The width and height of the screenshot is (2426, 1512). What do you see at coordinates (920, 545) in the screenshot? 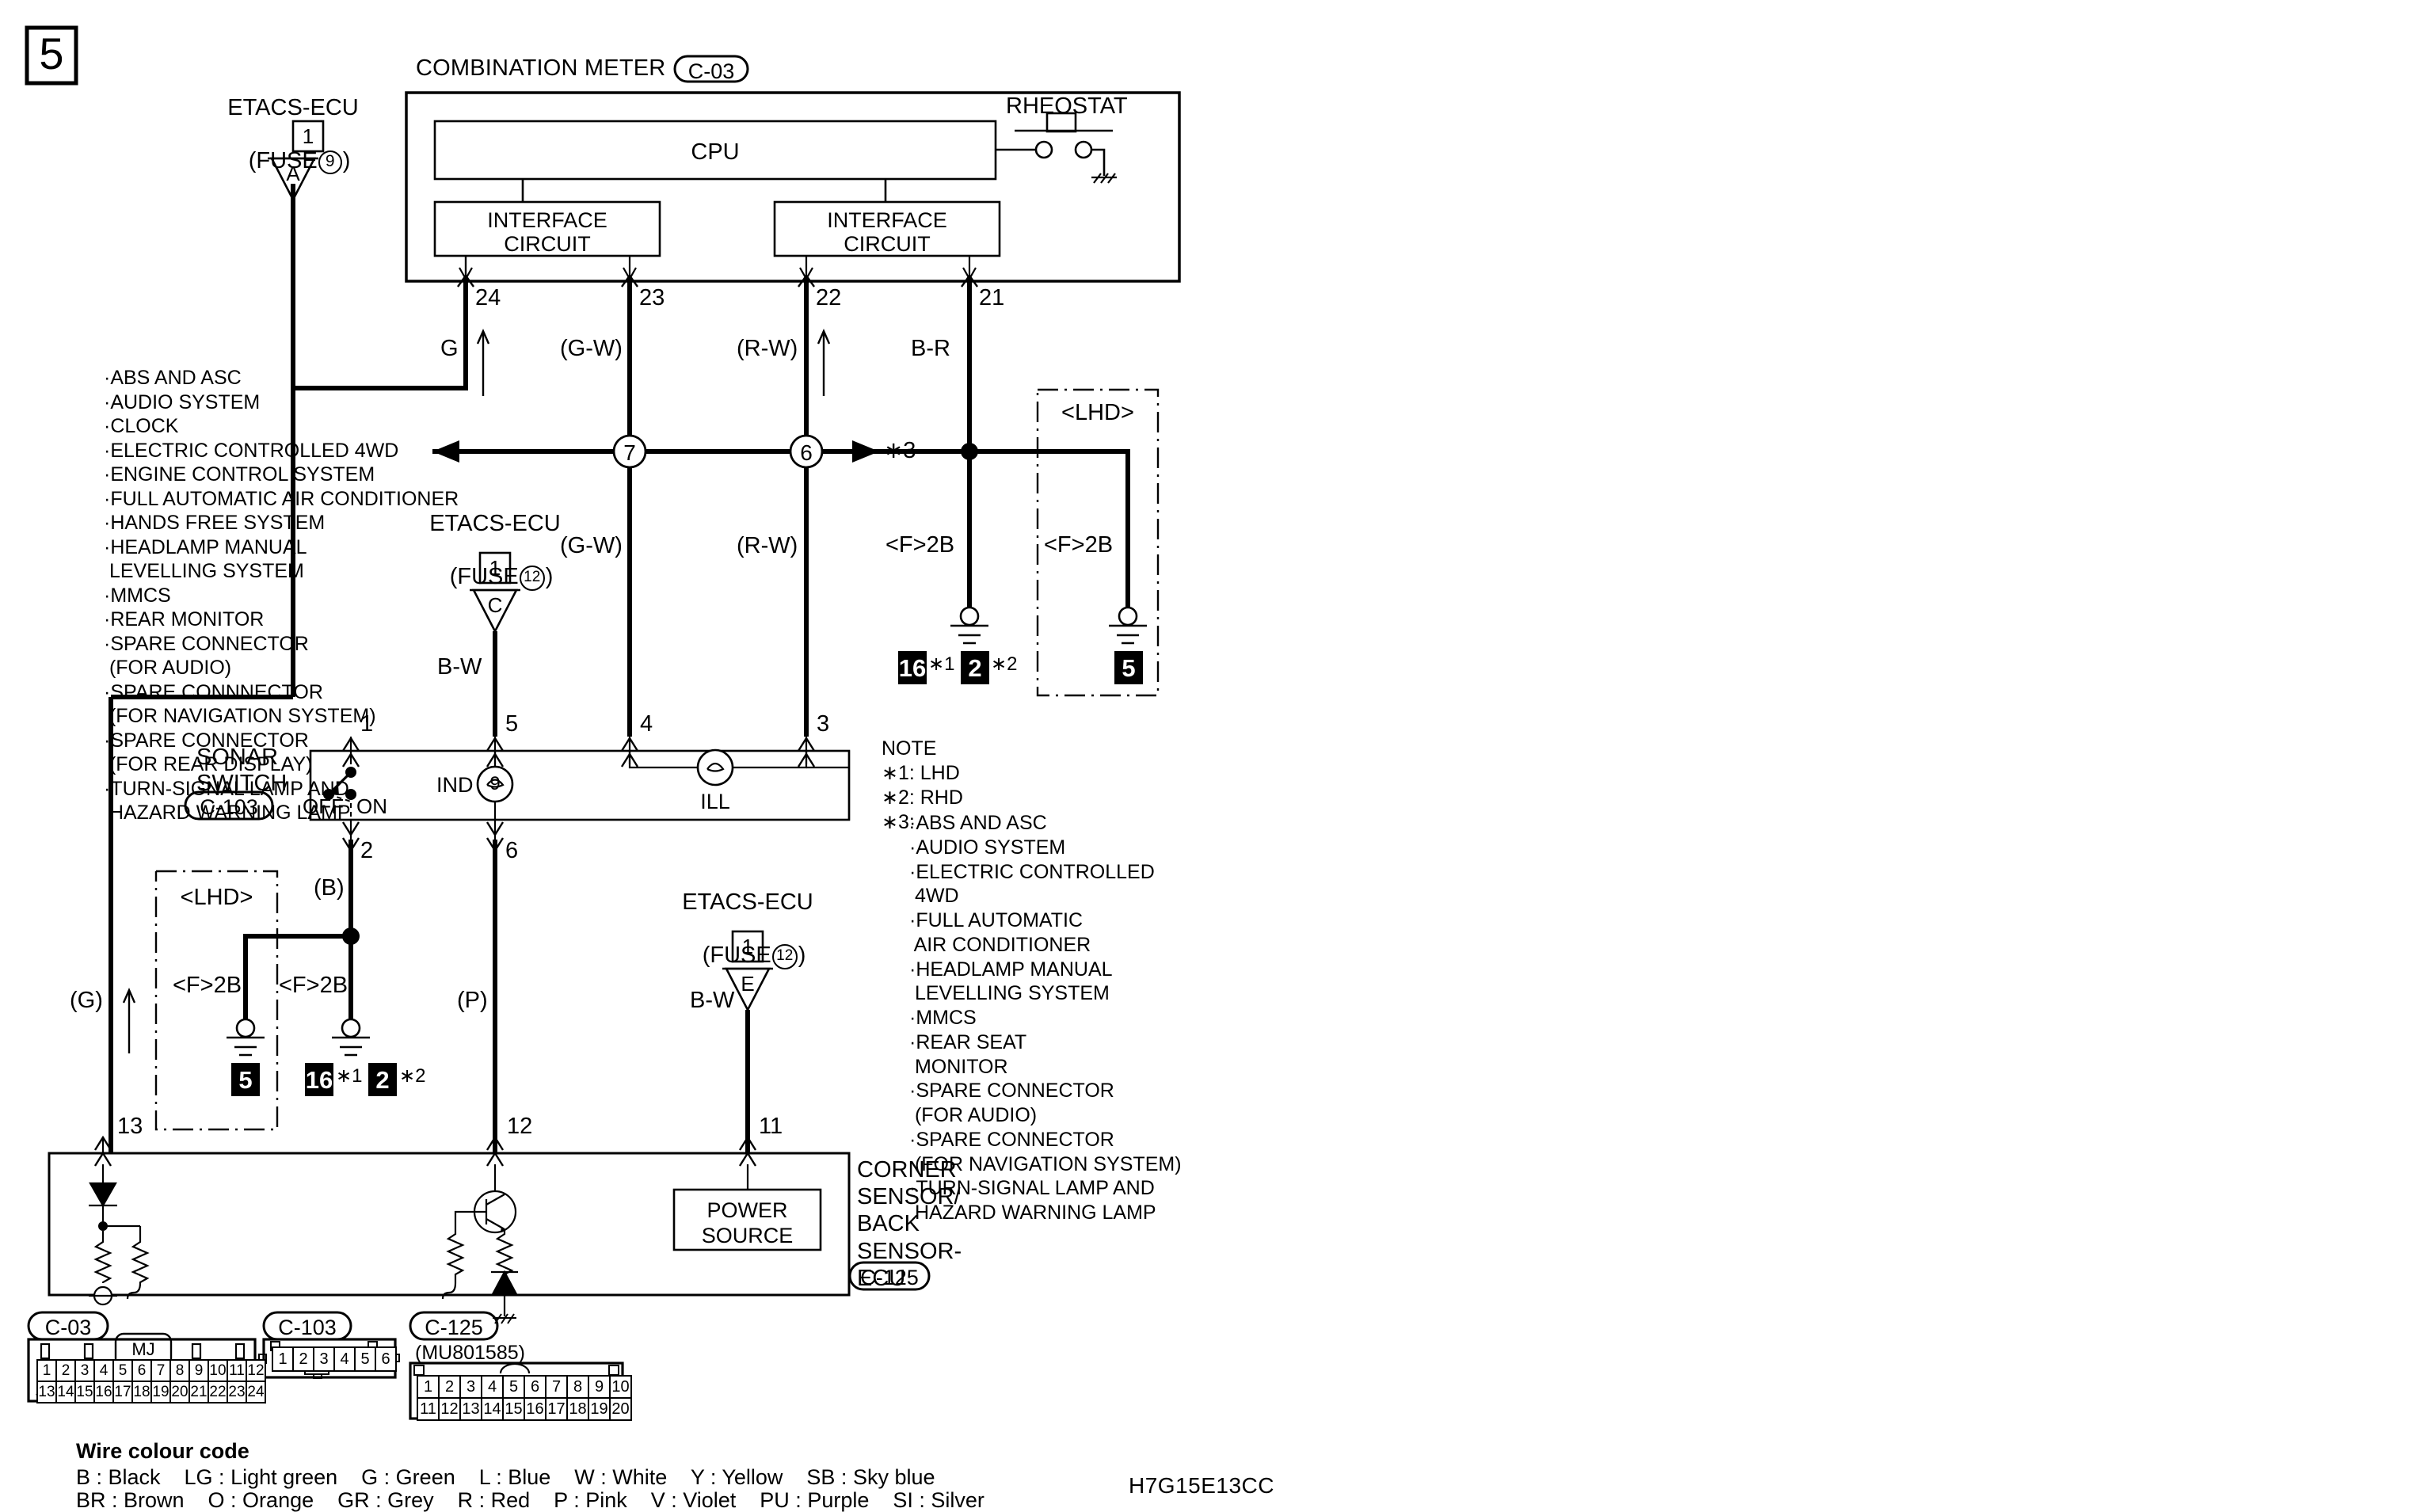
I see `ground-f2b-label-1: <F>2B` at bounding box center [920, 545].